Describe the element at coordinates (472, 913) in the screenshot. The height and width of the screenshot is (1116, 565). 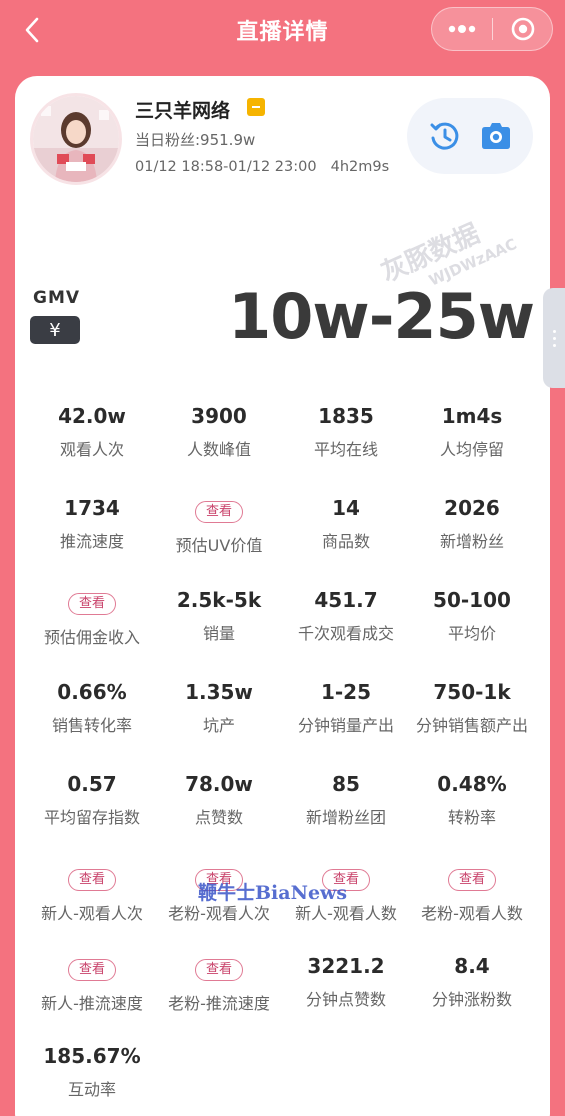
I see `metric-label: 老粉-观看人数` at that location.